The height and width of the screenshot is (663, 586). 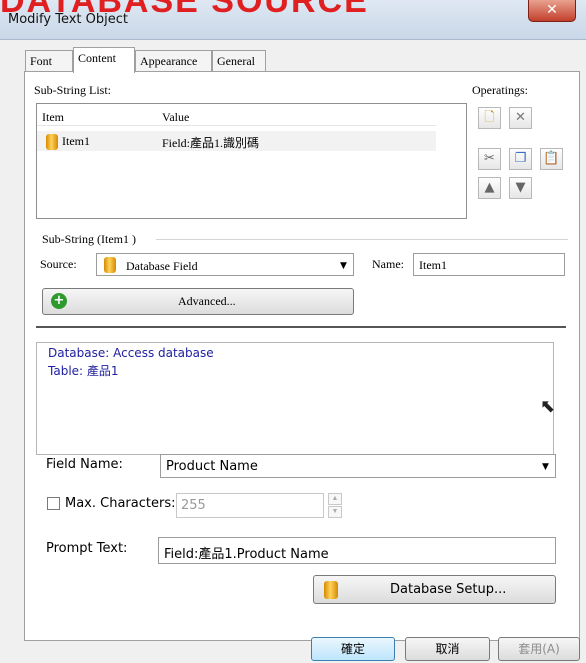 I want to click on move-down-icon: ▼, so click(x=520, y=187).